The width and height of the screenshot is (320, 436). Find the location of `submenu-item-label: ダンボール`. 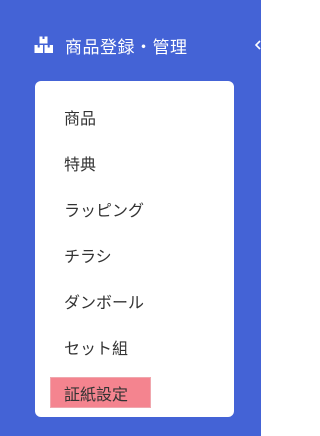

submenu-item-label: ダンボール is located at coordinates (104, 302).